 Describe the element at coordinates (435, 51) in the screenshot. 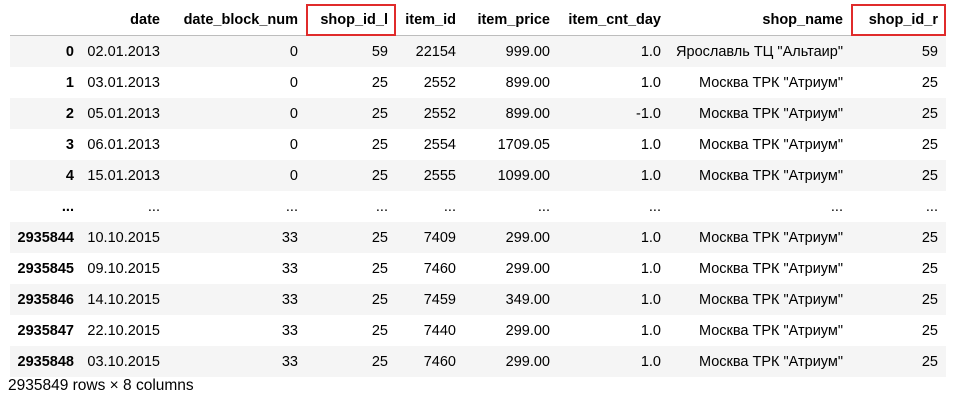

I see `table-cell: 22154` at that location.